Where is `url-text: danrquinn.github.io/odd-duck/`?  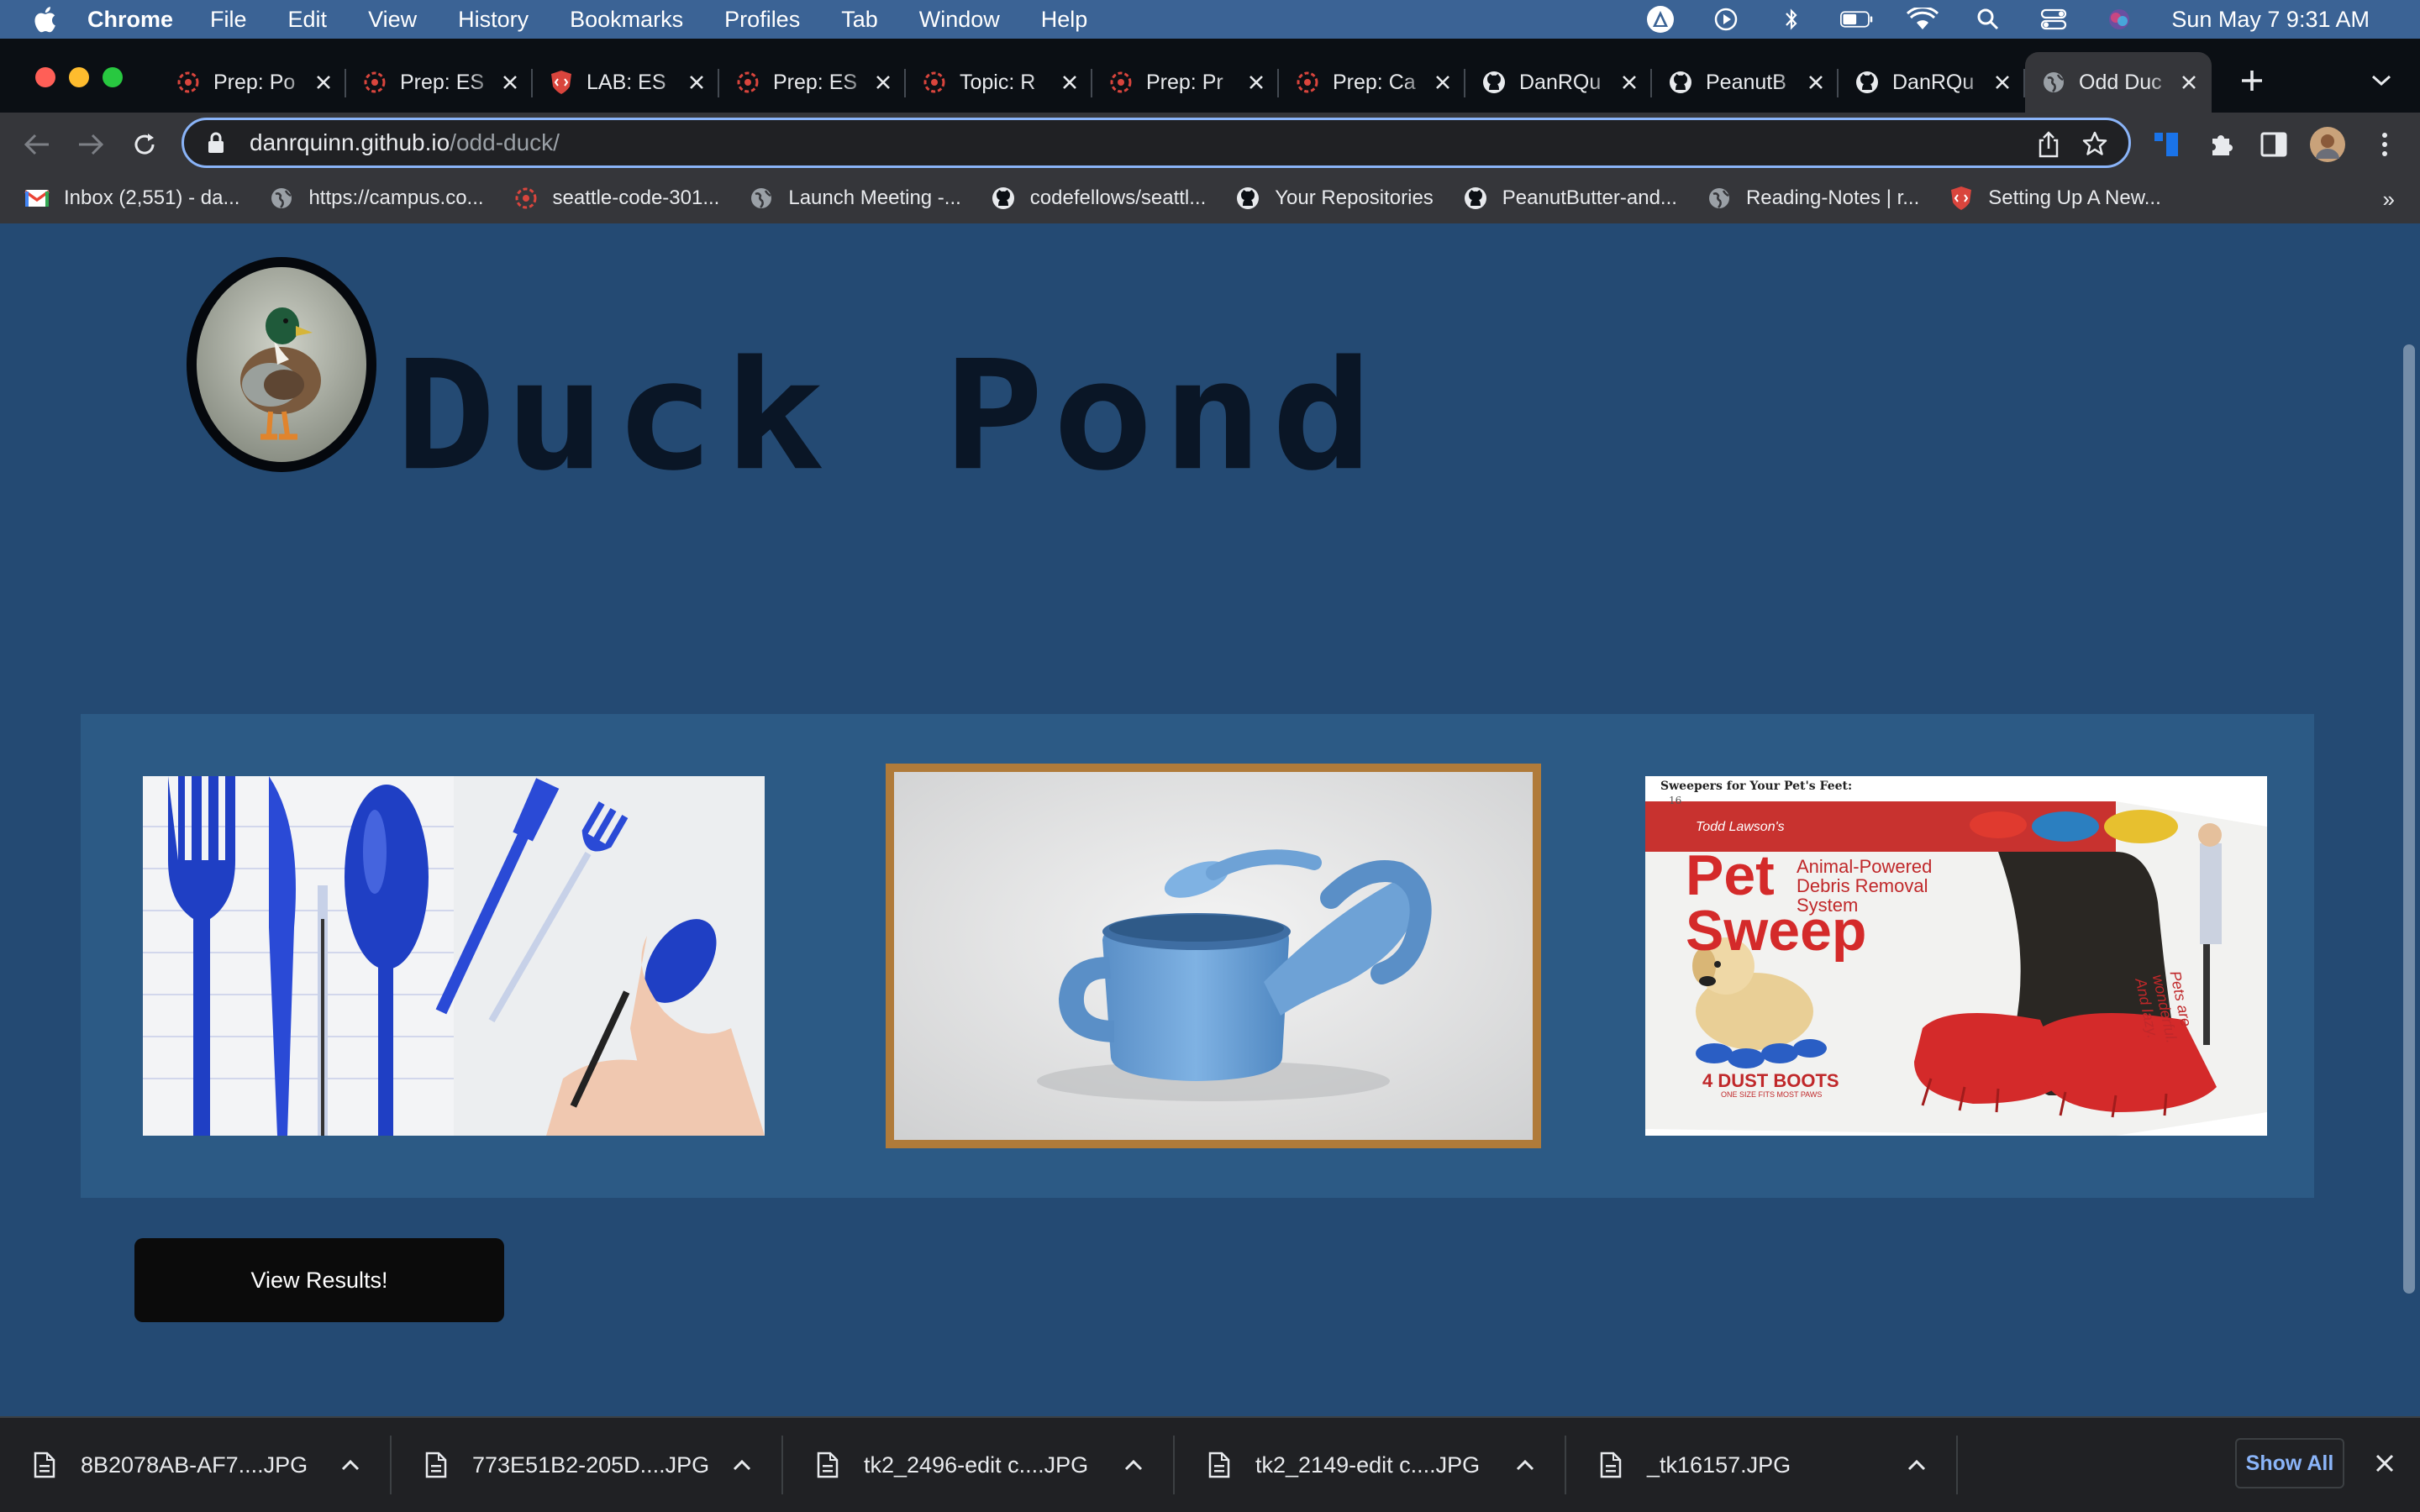 url-text: danrquinn.github.io/odd-duck/ is located at coordinates (405, 142).